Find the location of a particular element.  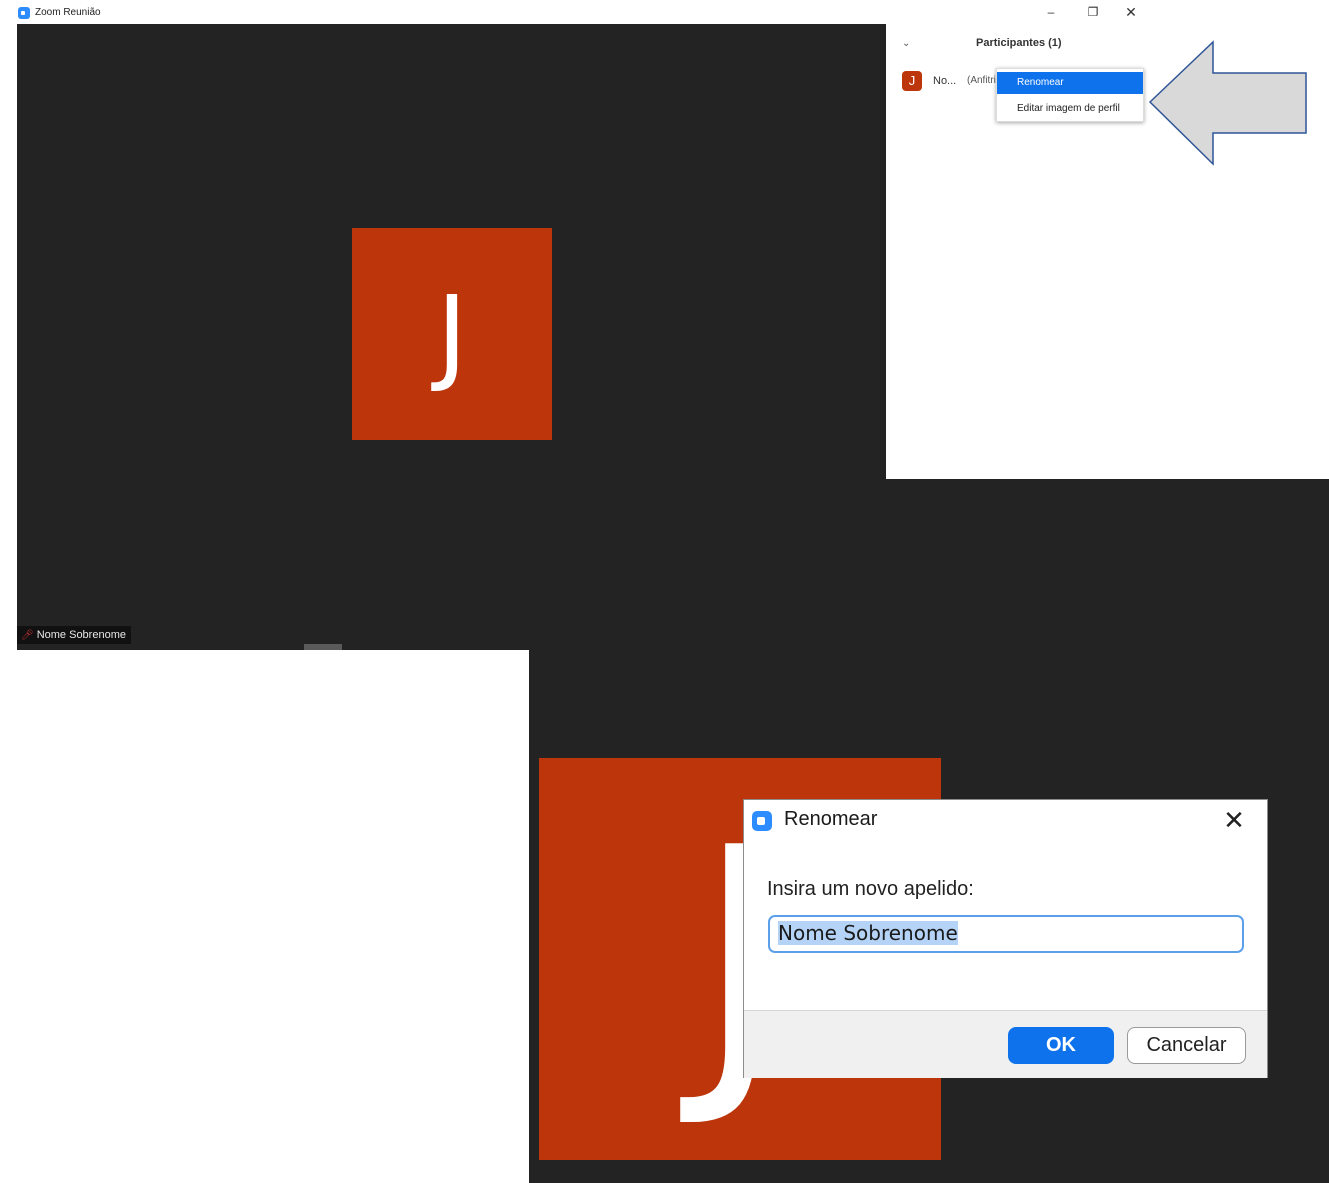

participant-video-avatar: J is located at coordinates (452, 334).